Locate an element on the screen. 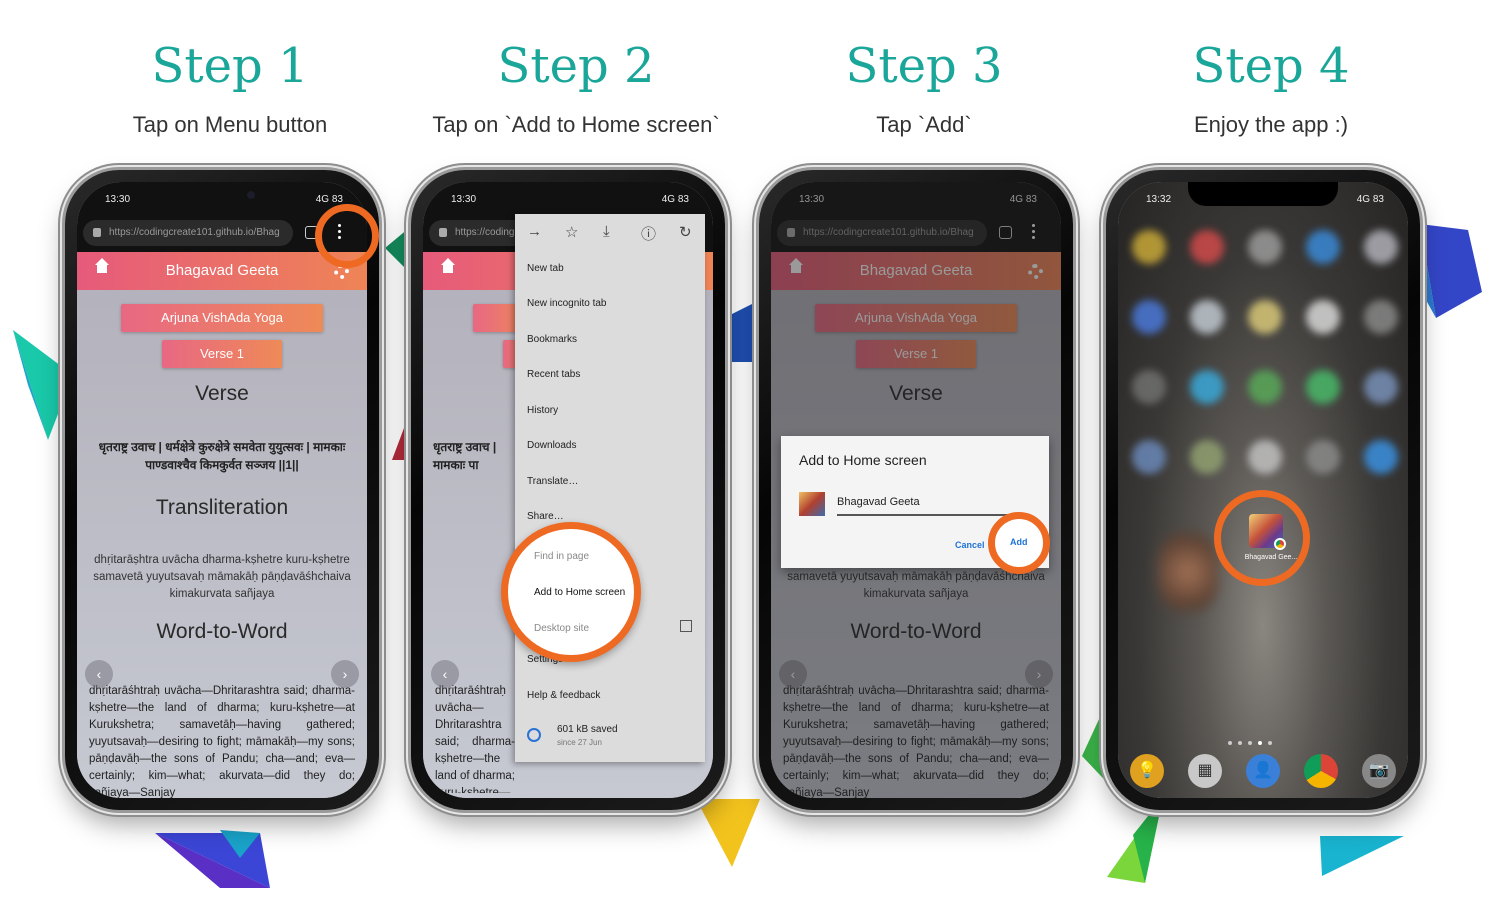 The height and width of the screenshot is (900, 1500). menu-item-find-in-page: Find in page is located at coordinates (561, 556).